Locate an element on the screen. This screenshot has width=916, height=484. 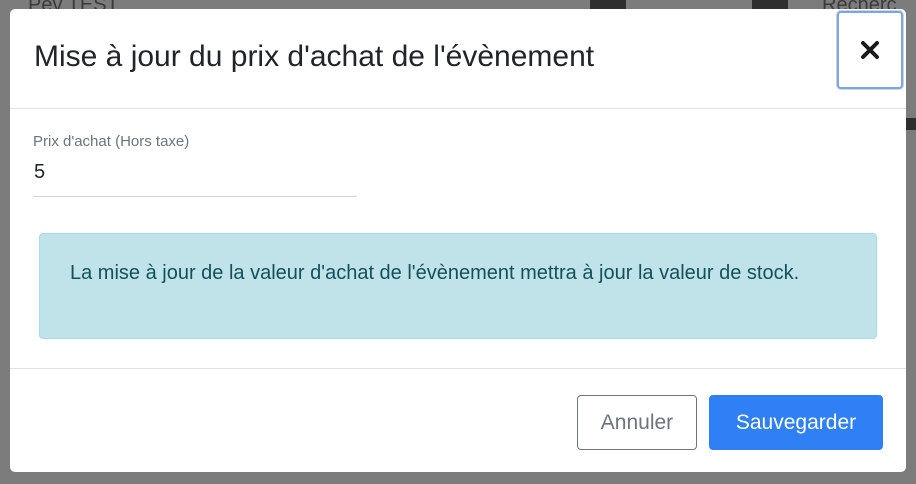
purchase-price-label: Prix d'achat (Hors taxe) is located at coordinates (111, 141).